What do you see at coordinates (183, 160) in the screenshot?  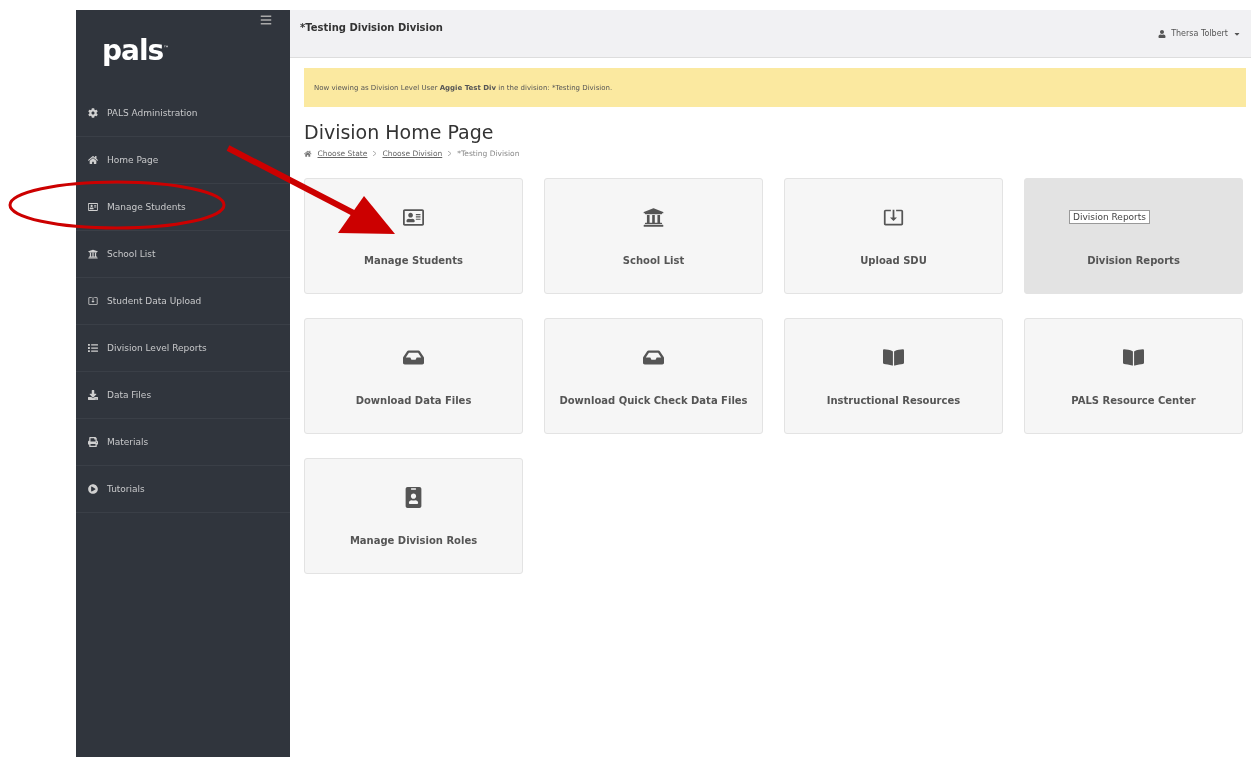 I see `sidebar-item: Home Page` at bounding box center [183, 160].